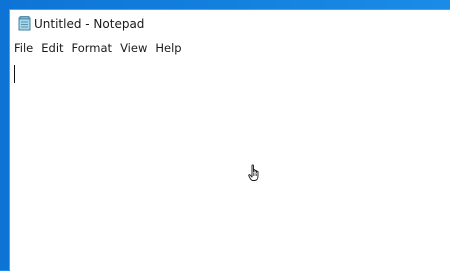 The image size is (450, 271). I want to click on menu-view: View, so click(133, 48).